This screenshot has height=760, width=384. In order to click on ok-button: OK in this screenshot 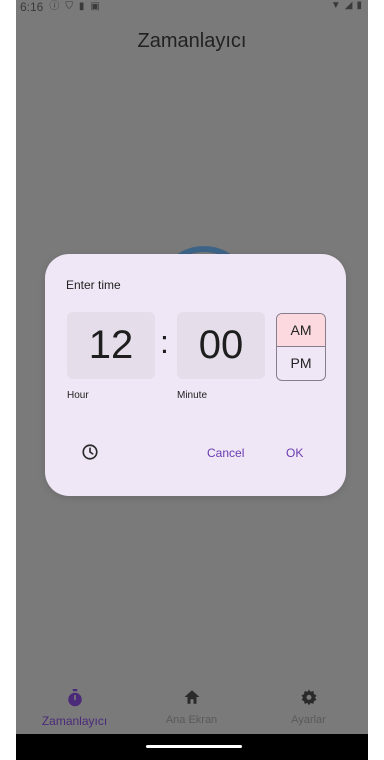, I will do `click(294, 453)`.